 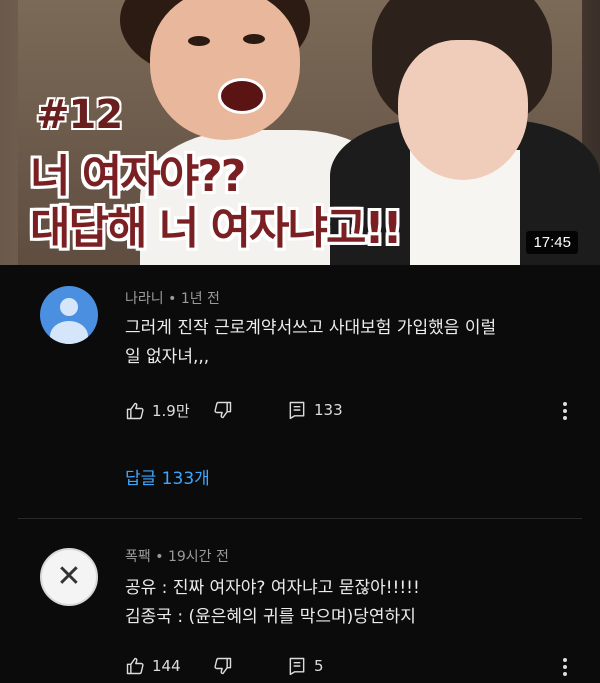 I want to click on reply-button: 133, so click(x=315, y=410).